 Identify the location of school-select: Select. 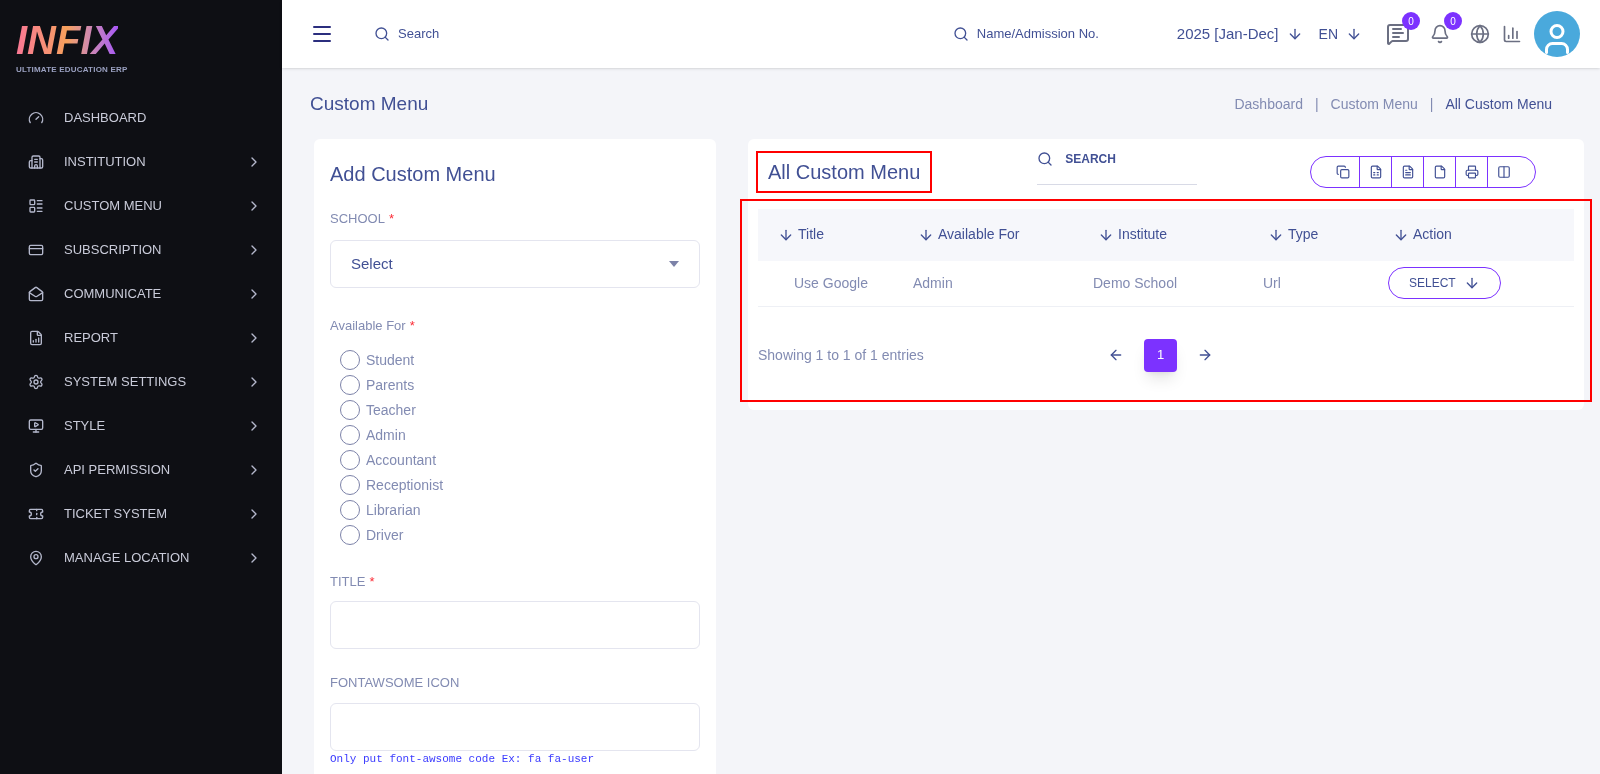
(515, 264).